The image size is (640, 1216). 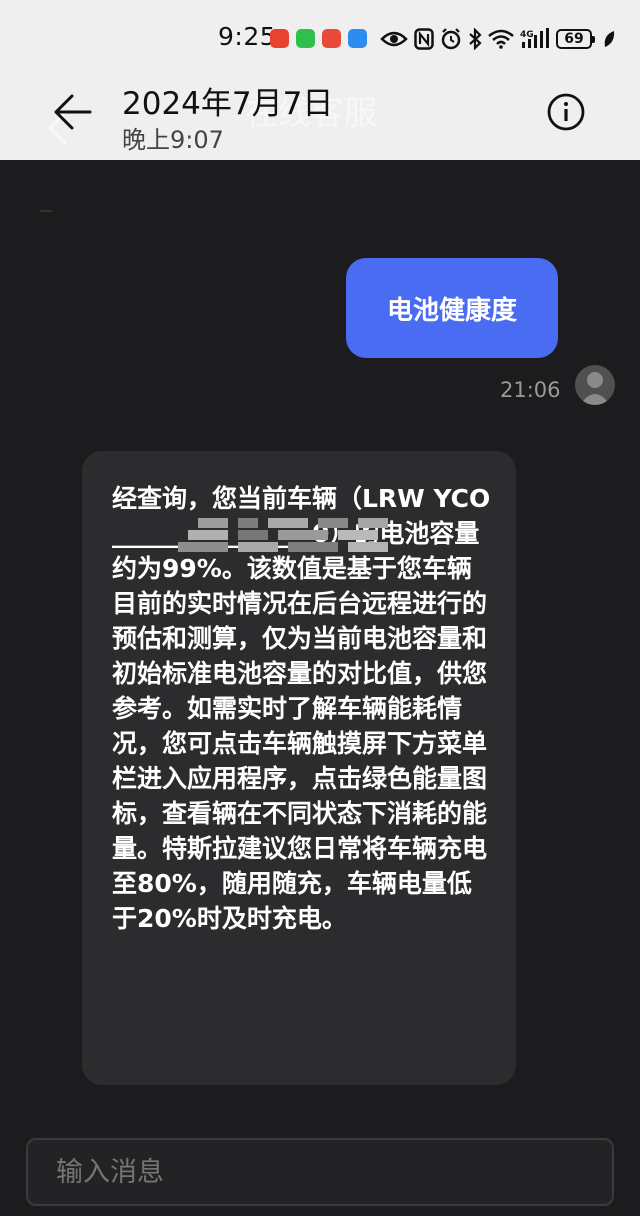 I want to click on info-icon, so click(x=566, y=112).